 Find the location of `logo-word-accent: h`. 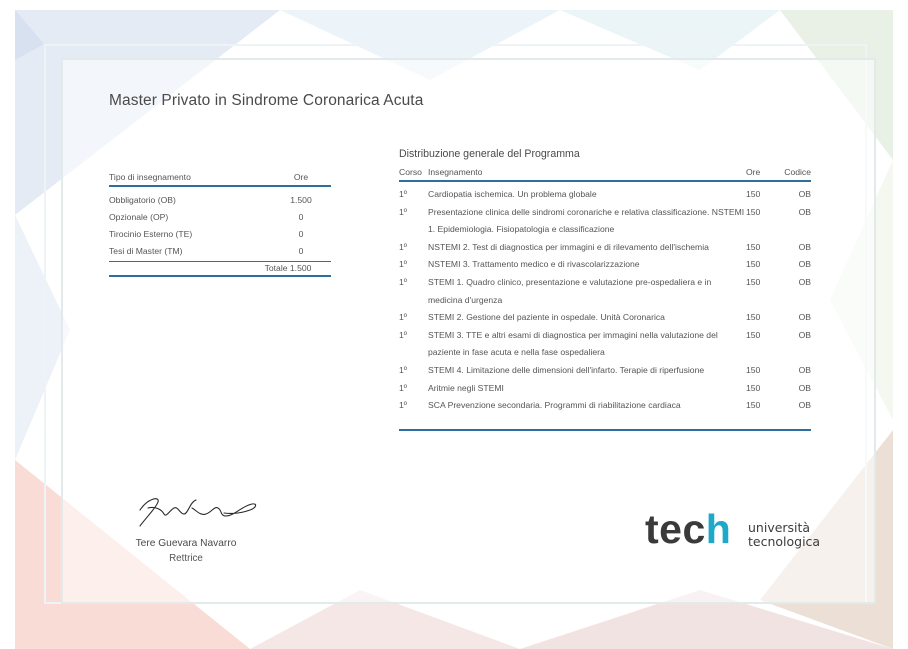

logo-word-accent: h is located at coordinates (718, 529).